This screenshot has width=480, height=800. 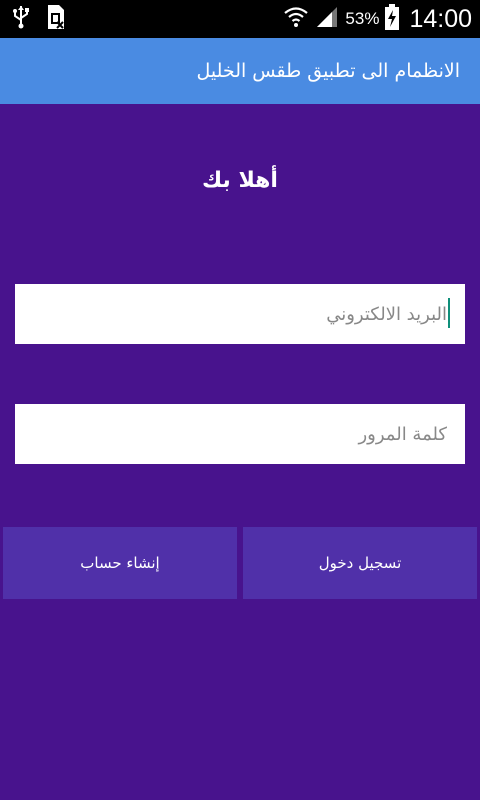 I want to click on battery-charging-icon, so click(x=392, y=19).